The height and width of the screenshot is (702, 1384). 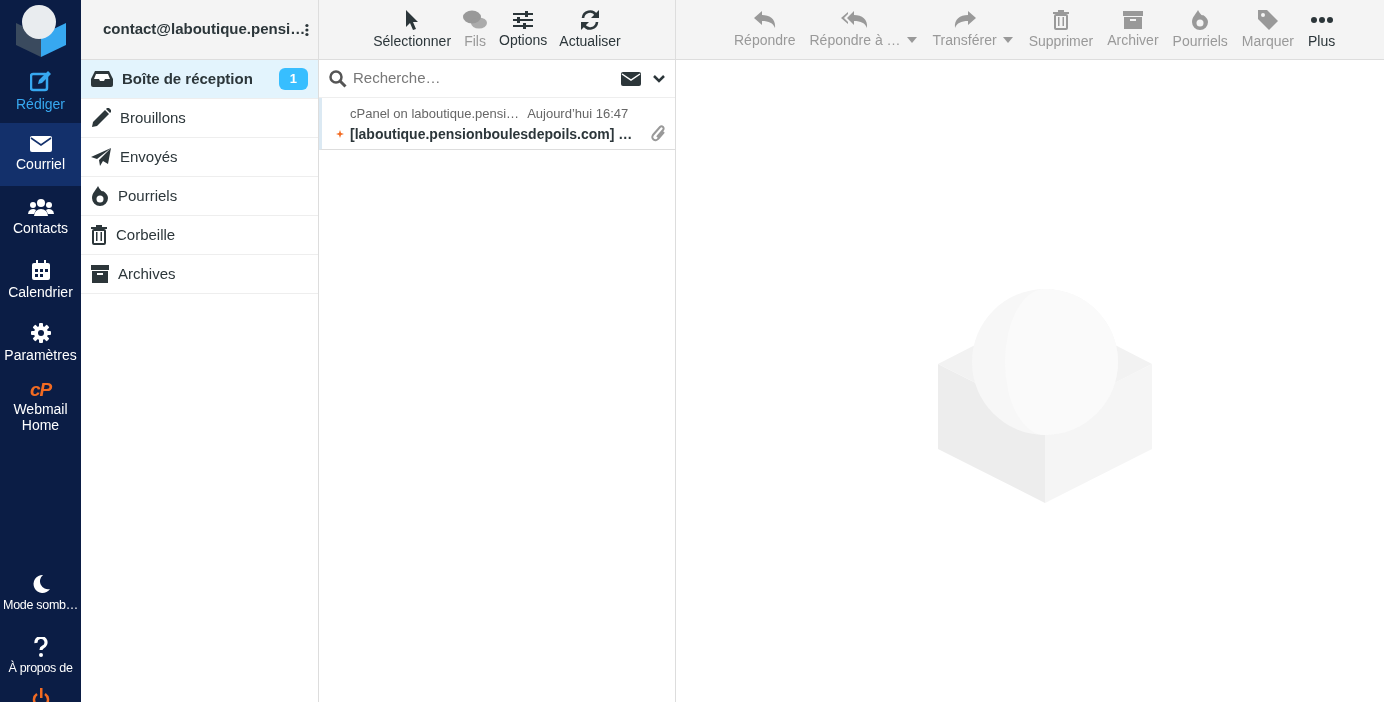 I want to click on paper-plane-icon, so click(x=101, y=157).